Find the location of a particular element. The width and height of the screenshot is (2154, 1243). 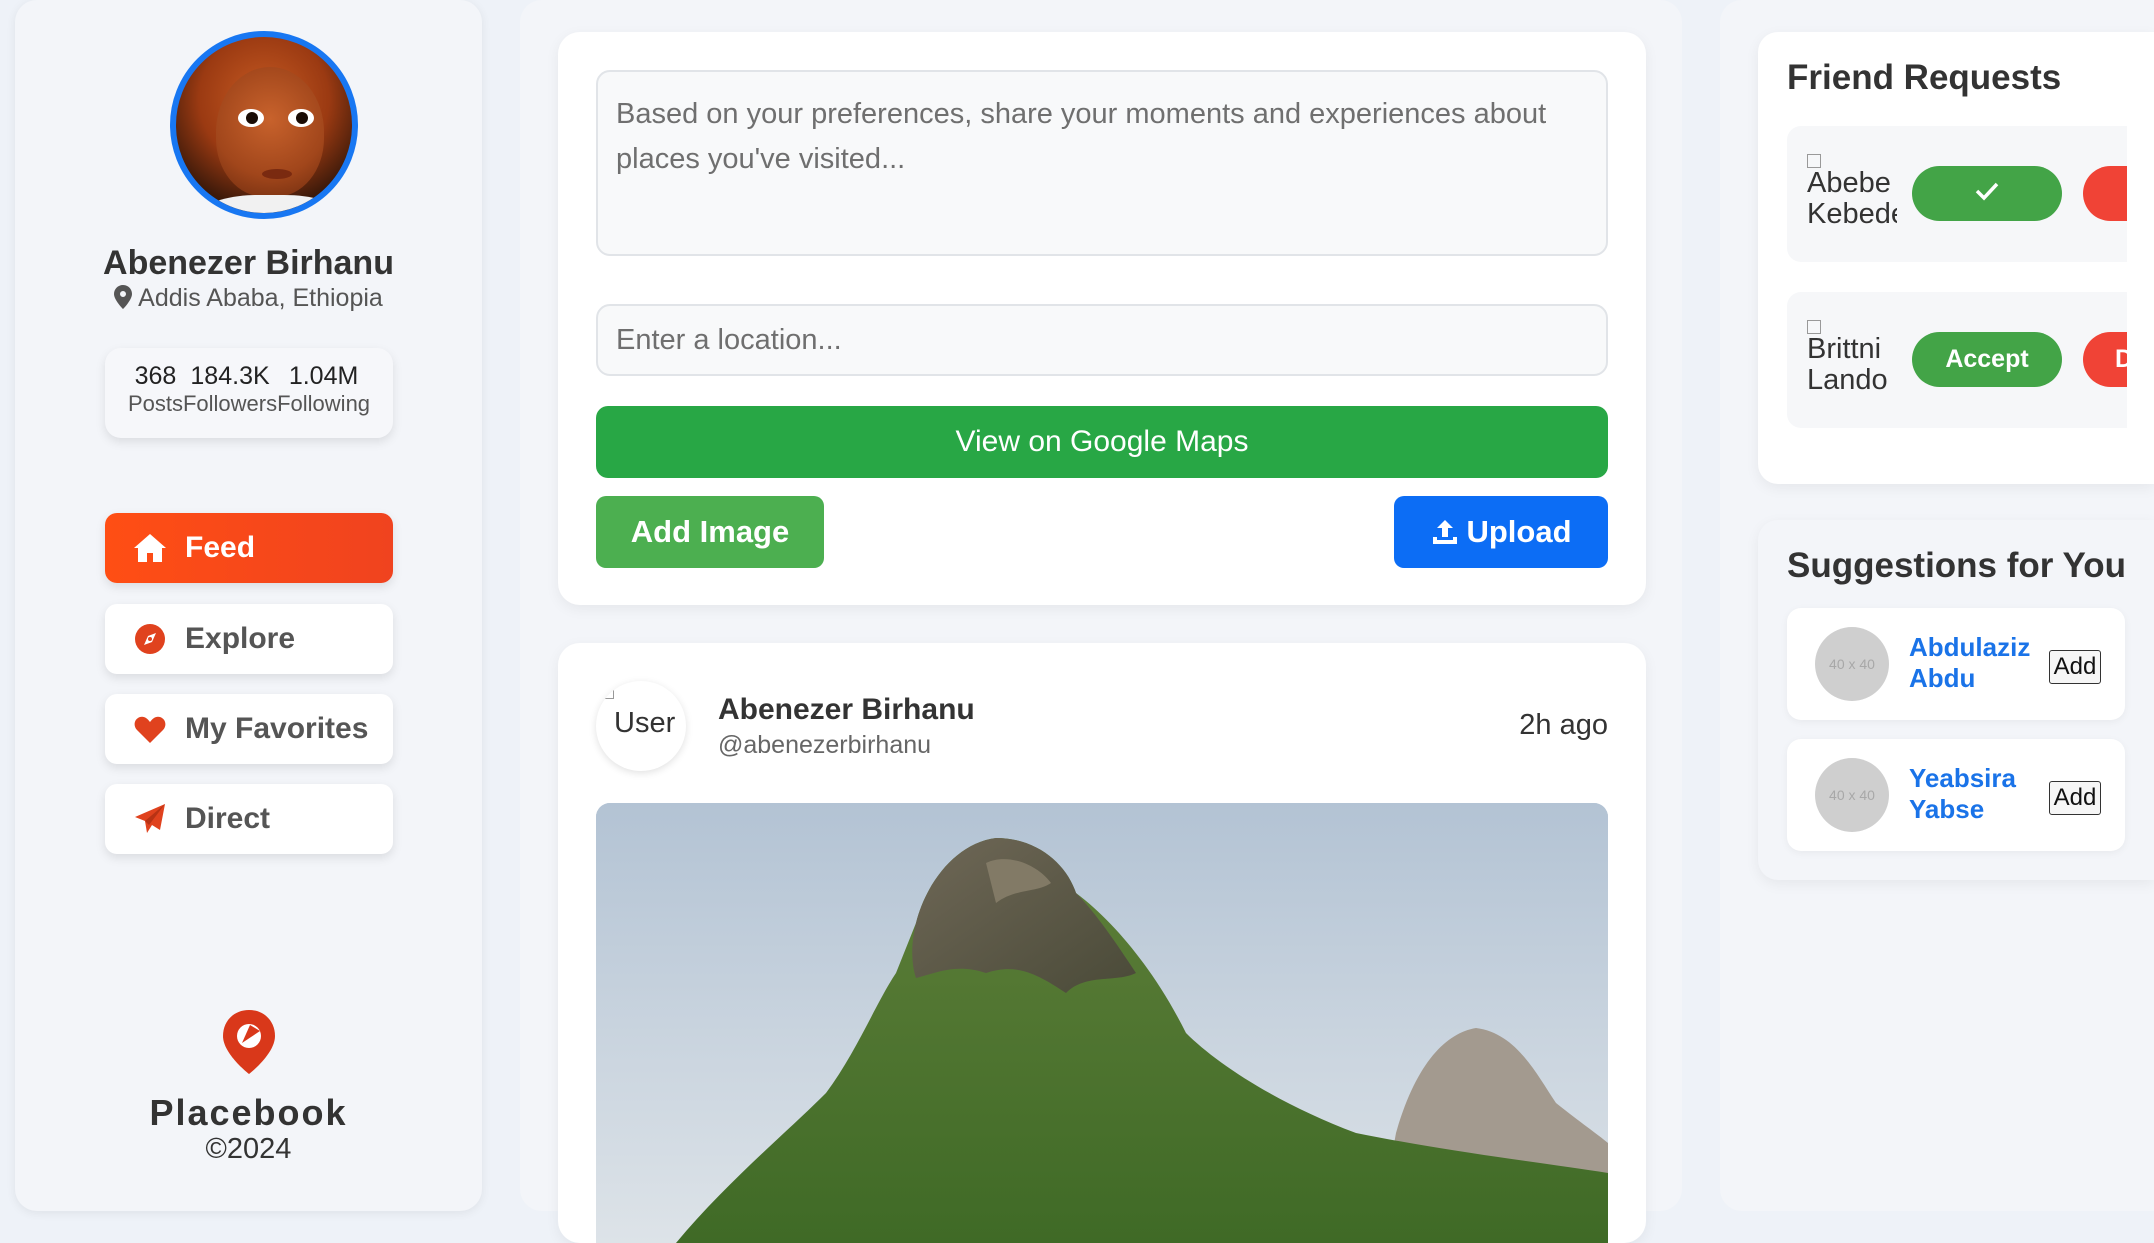

upload-button: Upload is located at coordinates (1501, 532).